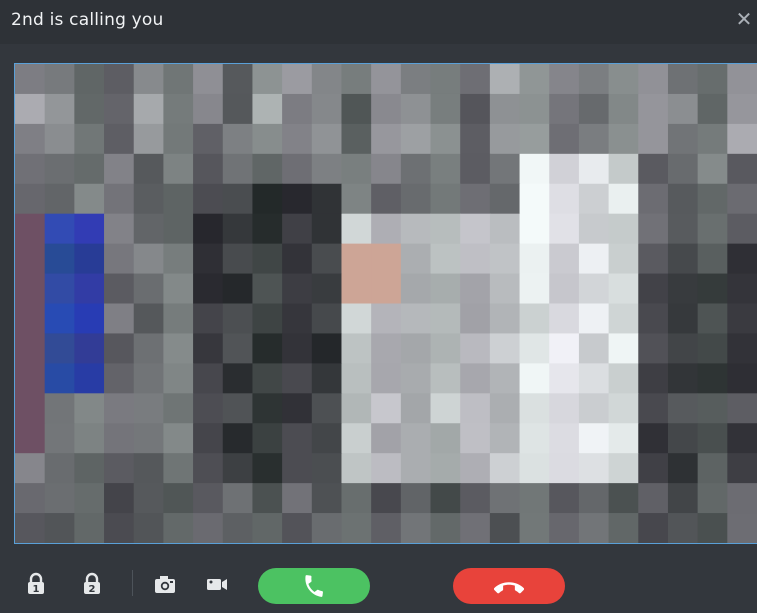 This screenshot has height=613, width=757. What do you see at coordinates (744, 19) in the screenshot?
I see `close-icon: ✕` at bounding box center [744, 19].